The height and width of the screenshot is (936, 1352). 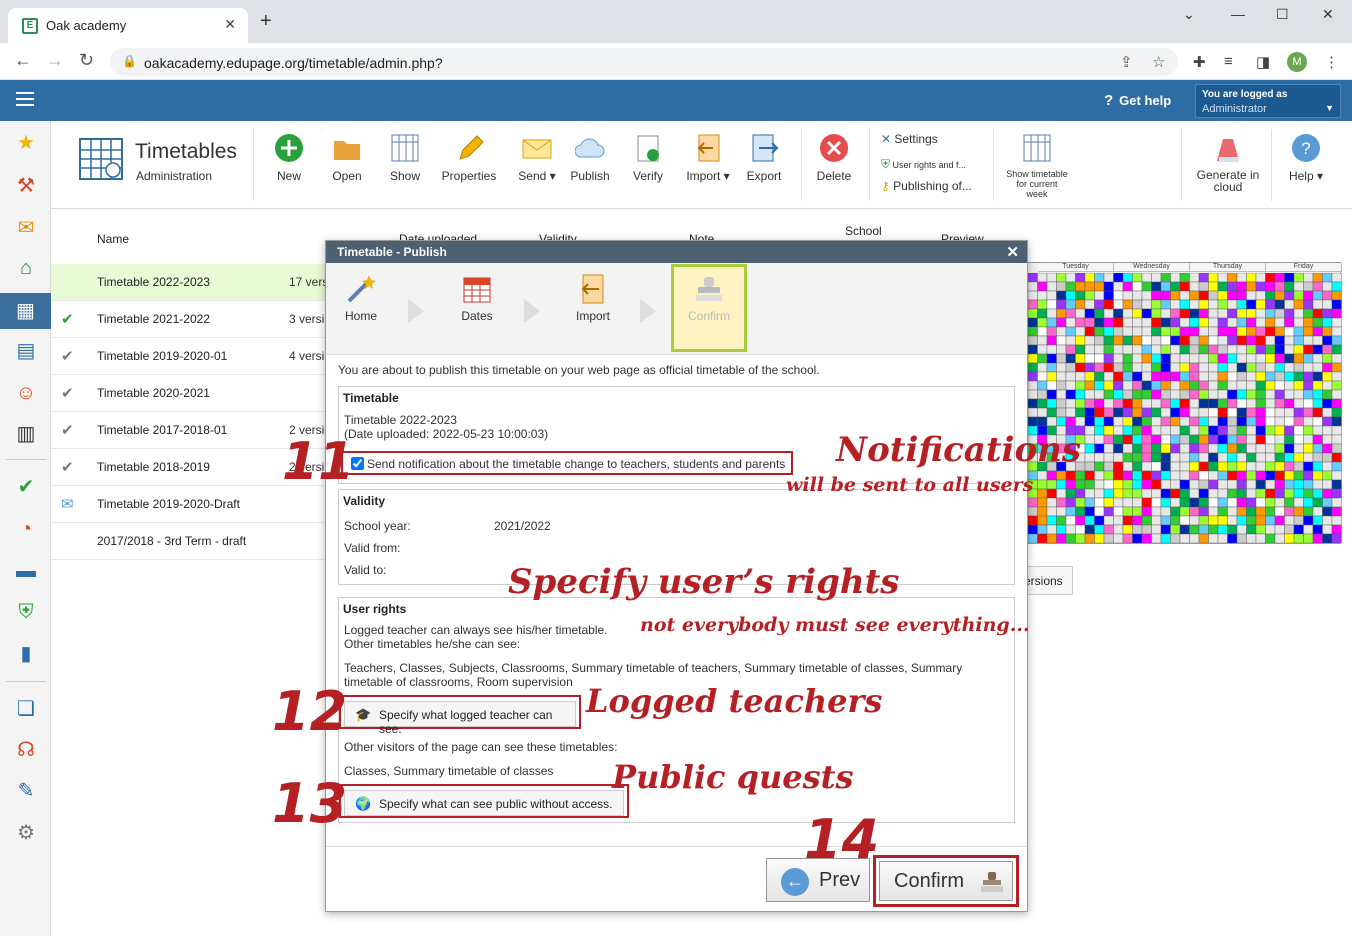 I want to click on minimize-icon: —, so click(x=1238, y=14).